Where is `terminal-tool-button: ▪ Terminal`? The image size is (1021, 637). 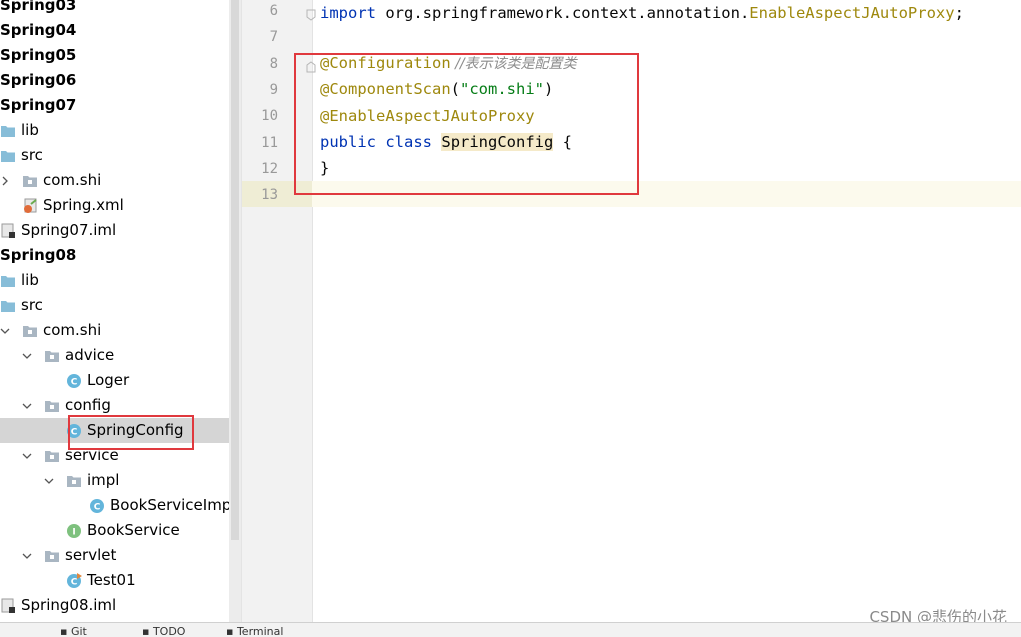
terminal-tool-button: ▪ Terminal is located at coordinates (254, 631).